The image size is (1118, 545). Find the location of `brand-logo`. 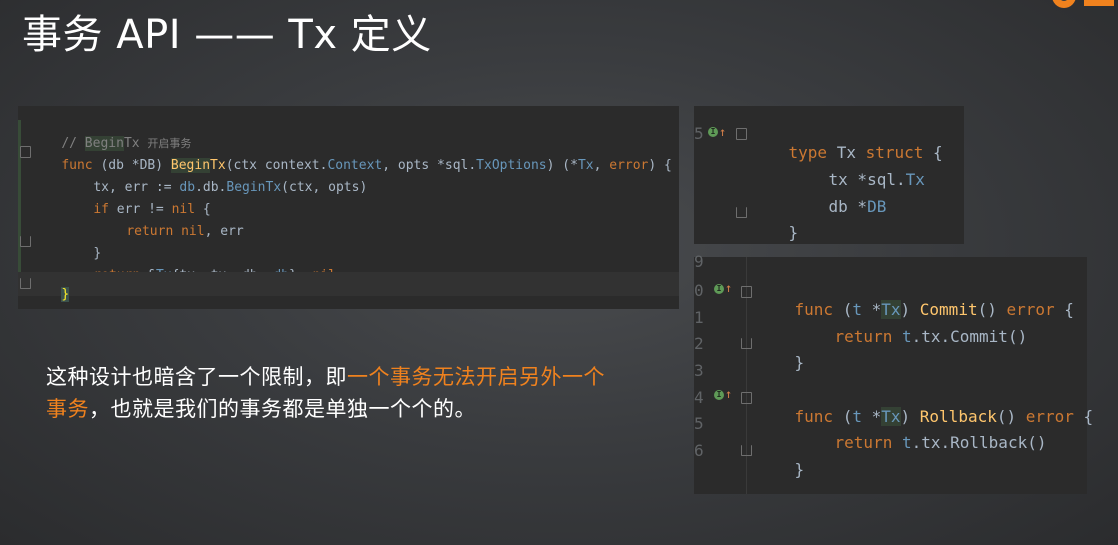

brand-logo is located at coordinates (1083, 7).